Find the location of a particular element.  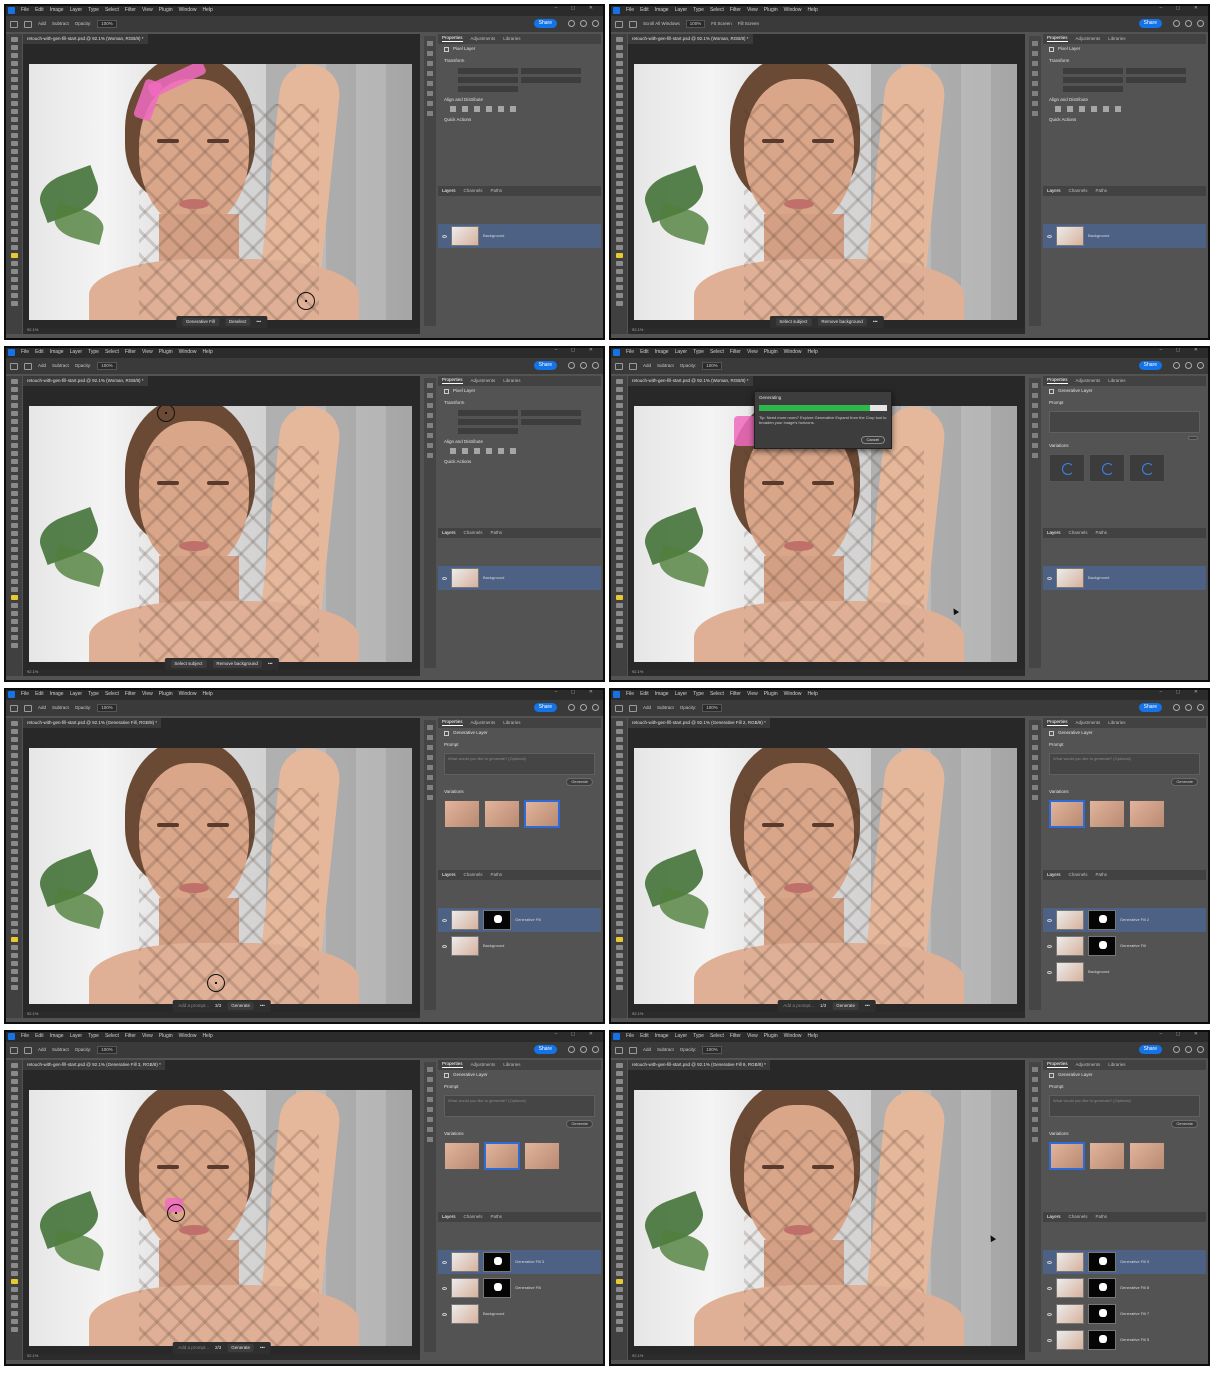

more-options-icon: ••• is located at coordinates (258, 322).